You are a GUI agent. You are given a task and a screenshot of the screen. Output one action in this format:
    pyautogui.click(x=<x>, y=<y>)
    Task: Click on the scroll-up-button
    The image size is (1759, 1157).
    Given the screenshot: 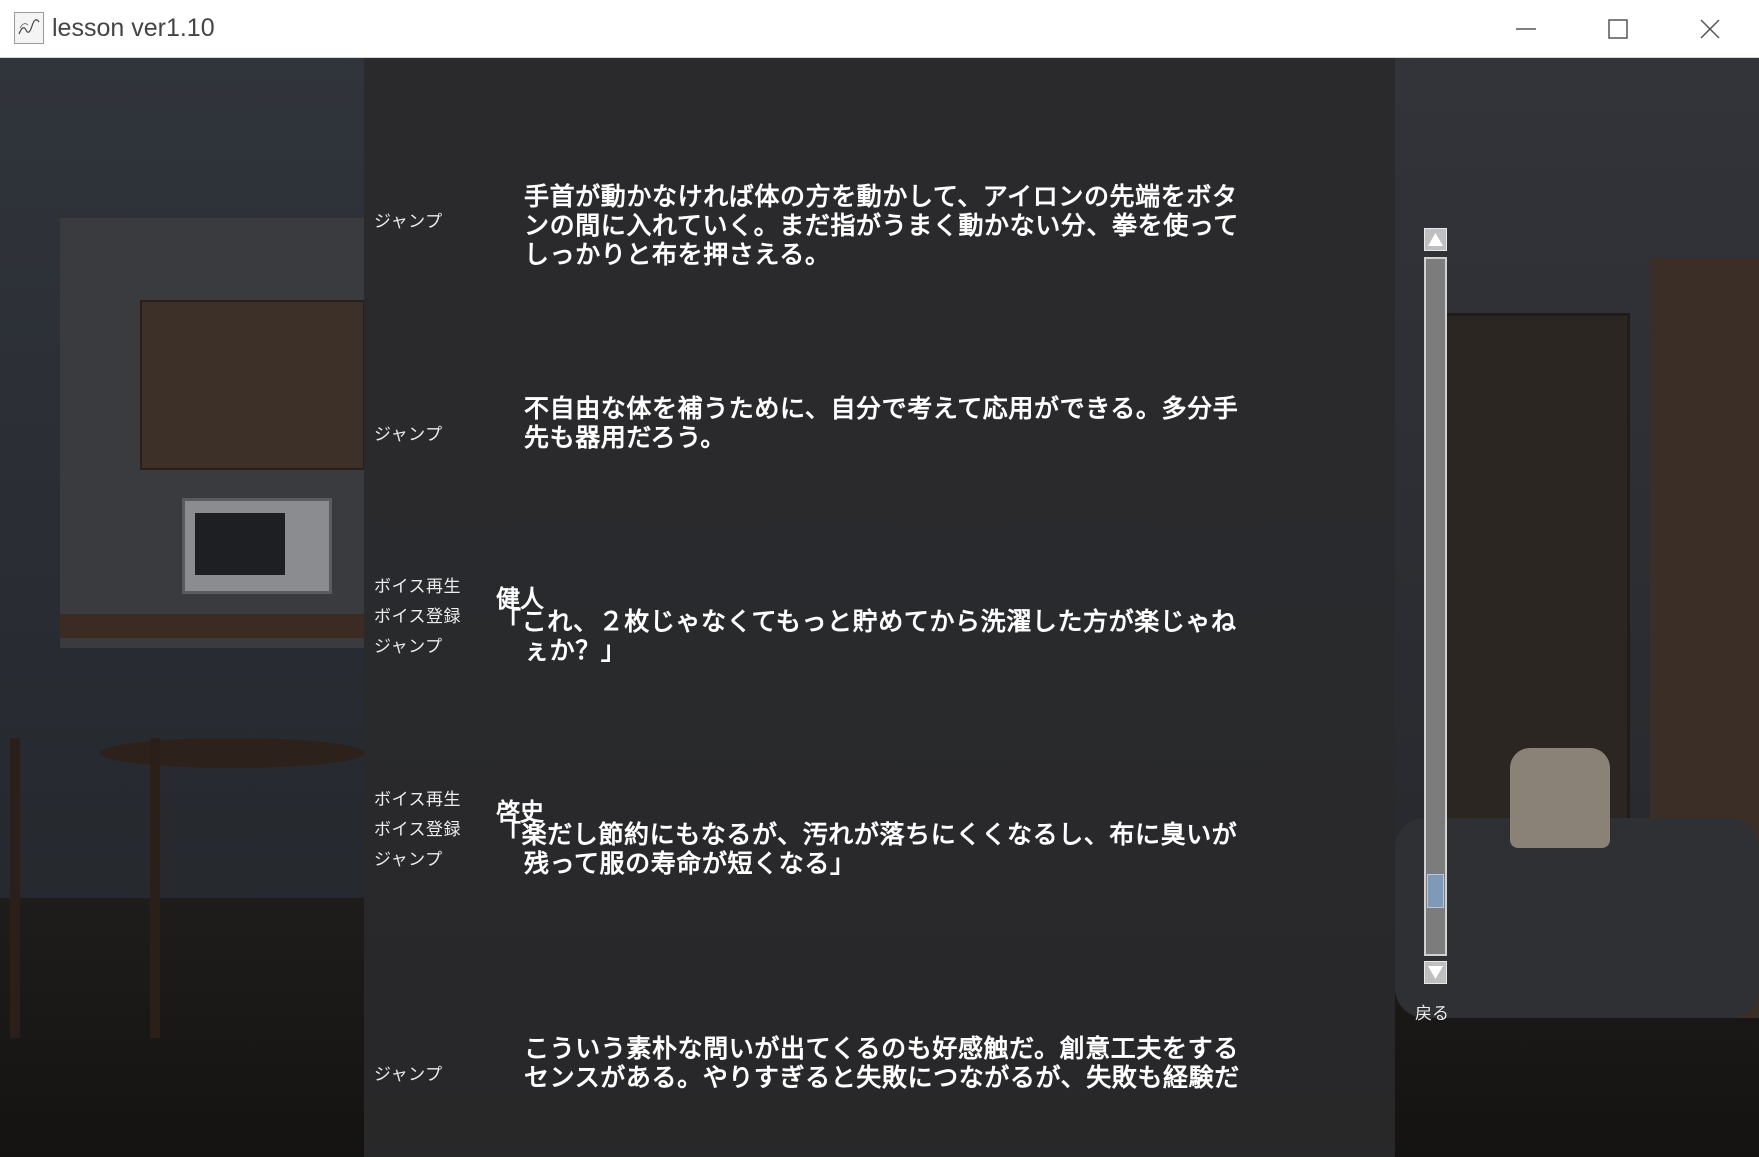 What is the action you would take?
    pyautogui.click(x=1435, y=239)
    